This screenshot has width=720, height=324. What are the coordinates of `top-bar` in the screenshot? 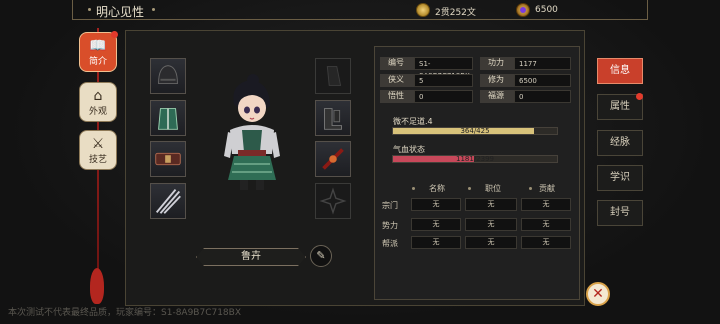 It's located at (360, 10).